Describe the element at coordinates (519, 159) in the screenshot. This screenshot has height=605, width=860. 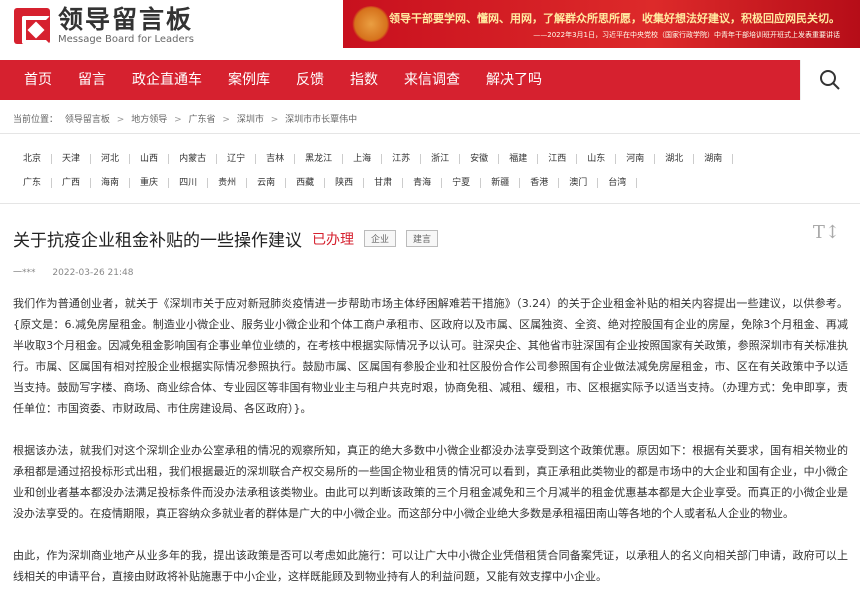
I see `region-link: 福建` at that location.